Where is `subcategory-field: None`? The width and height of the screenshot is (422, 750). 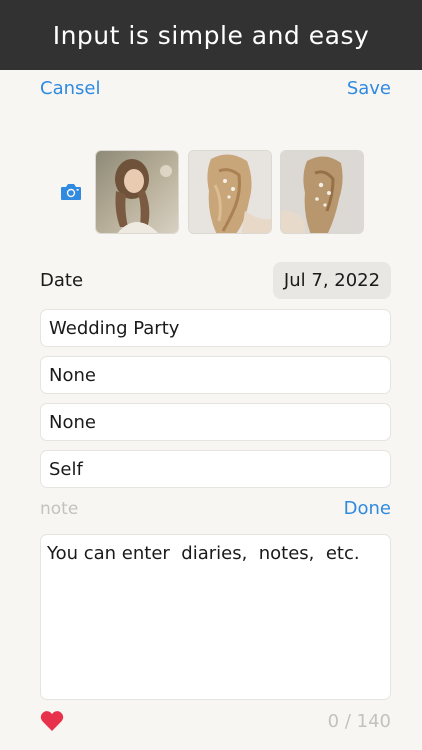
subcategory-field: None is located at coordinates (215, 422).